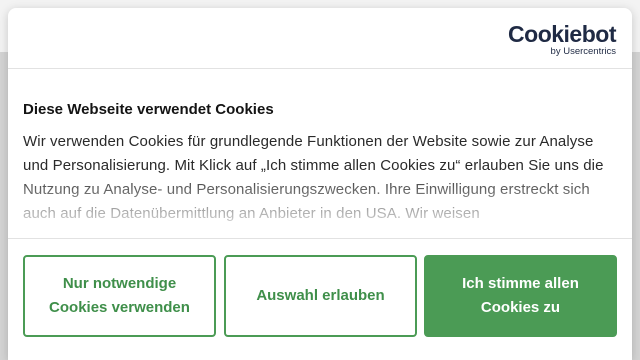  Describe the element at coordinates (562, 34) in the screenshot. I see `logo-wordmark: Cookiebot` at that location.